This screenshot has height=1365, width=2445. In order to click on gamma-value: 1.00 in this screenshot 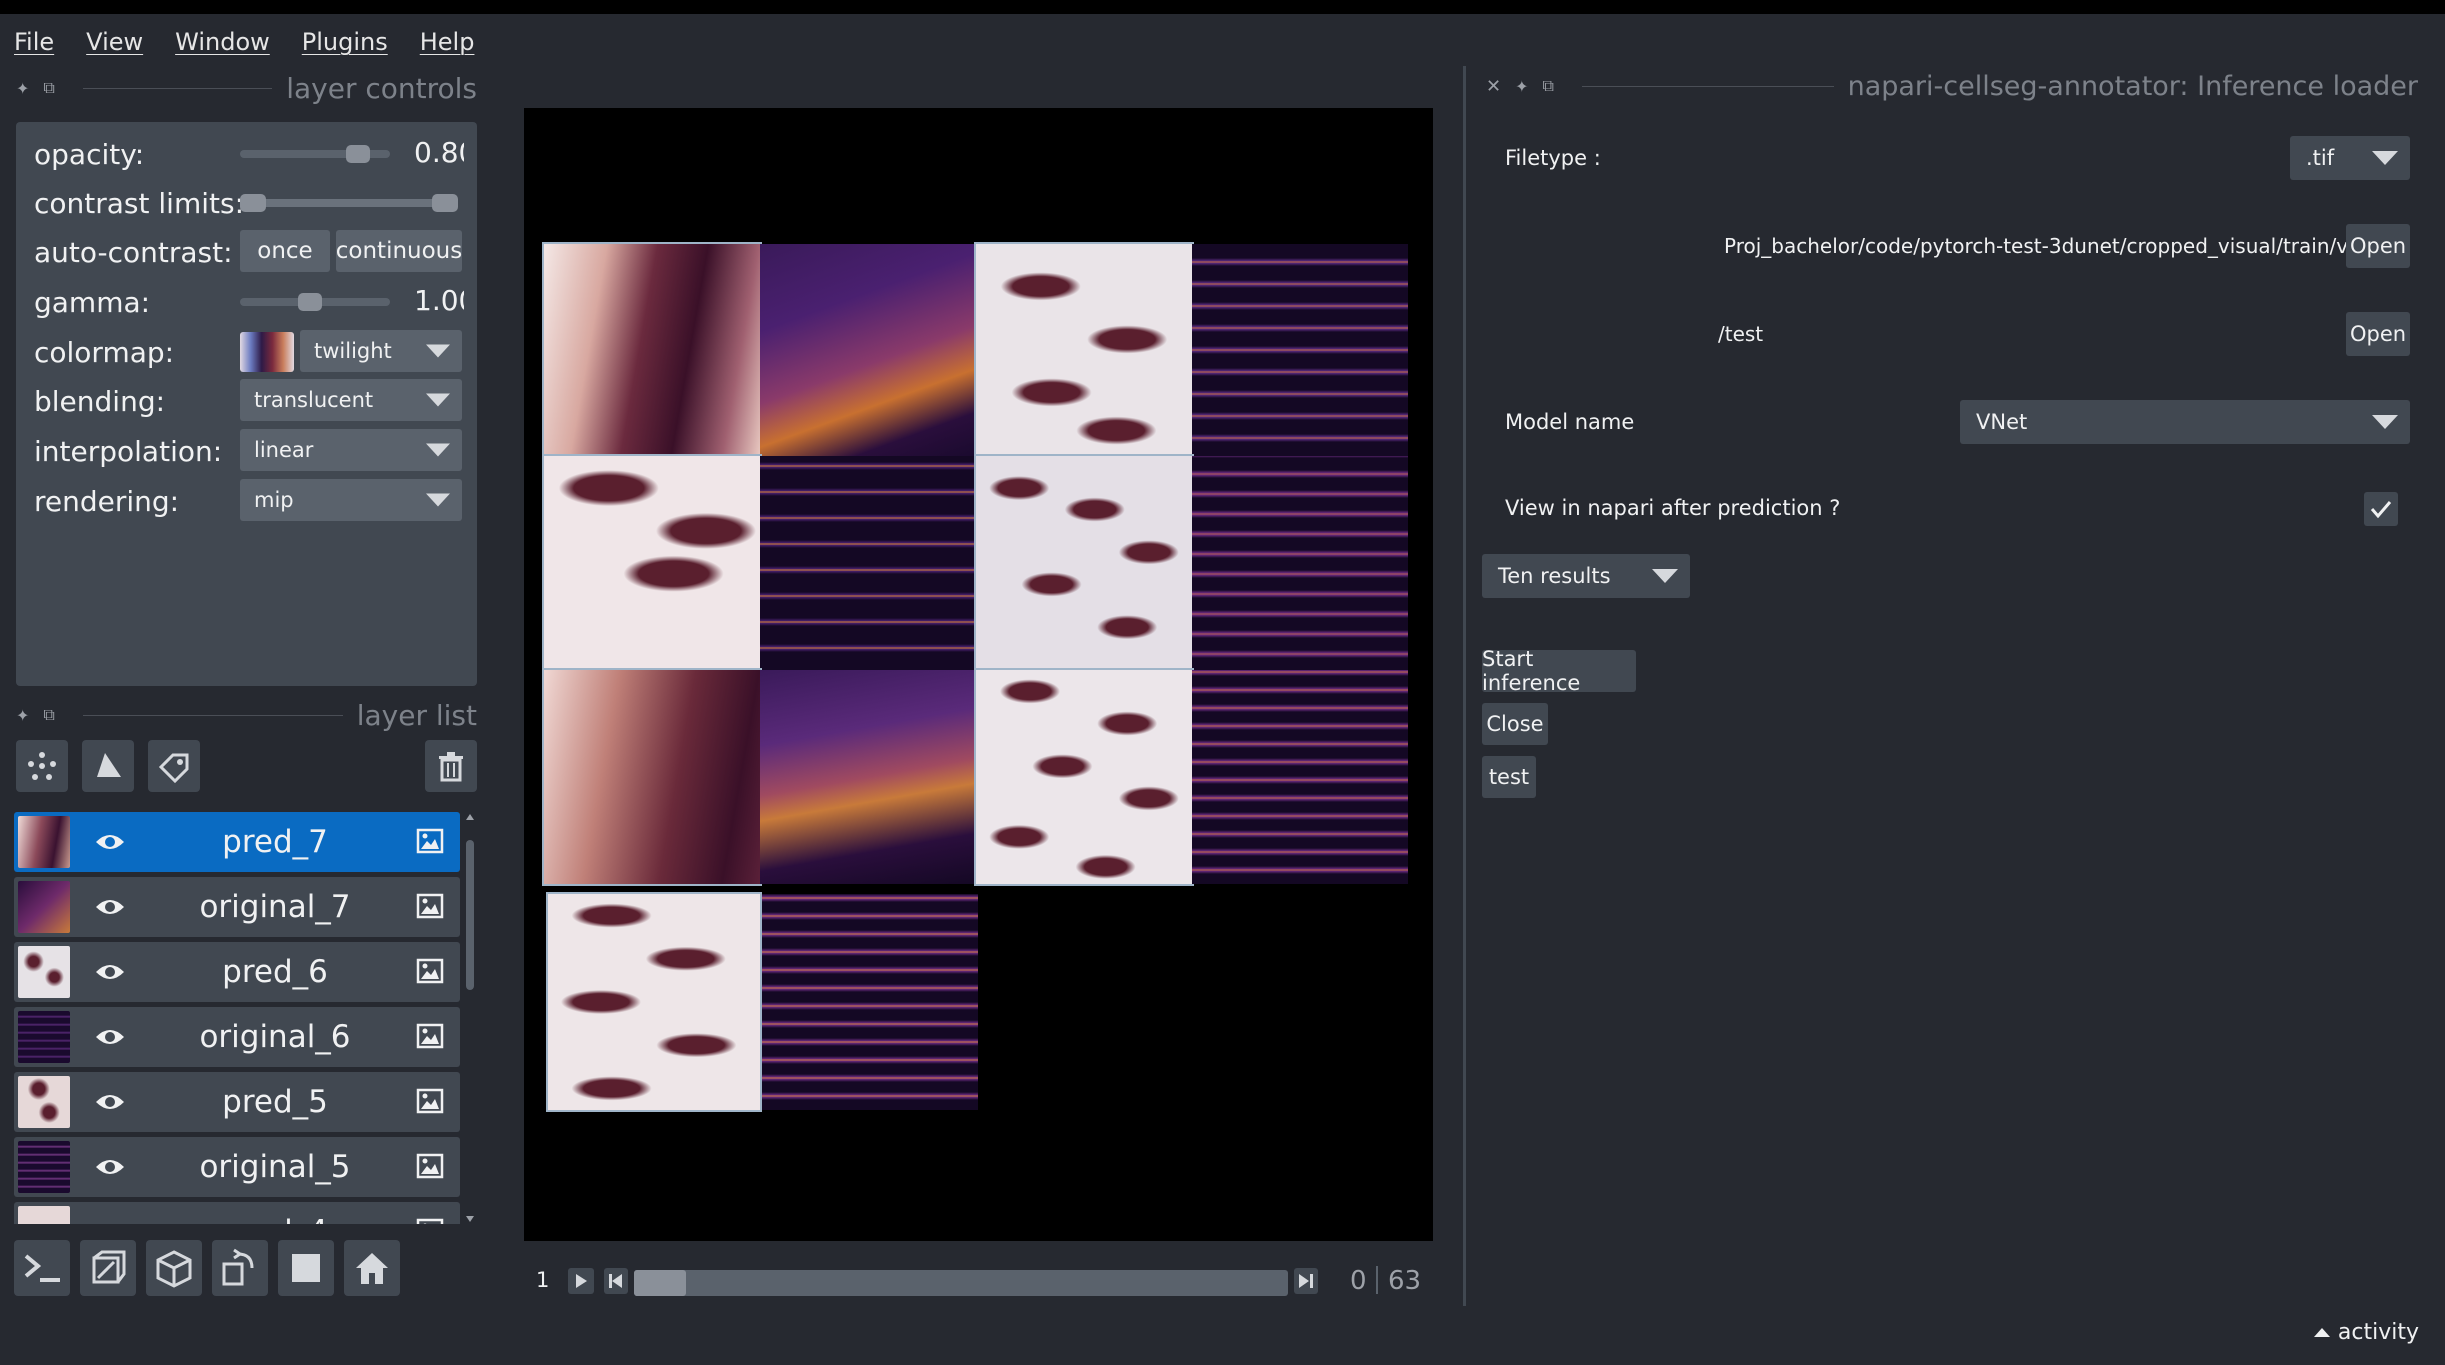, I will do `click(439, 300)`.